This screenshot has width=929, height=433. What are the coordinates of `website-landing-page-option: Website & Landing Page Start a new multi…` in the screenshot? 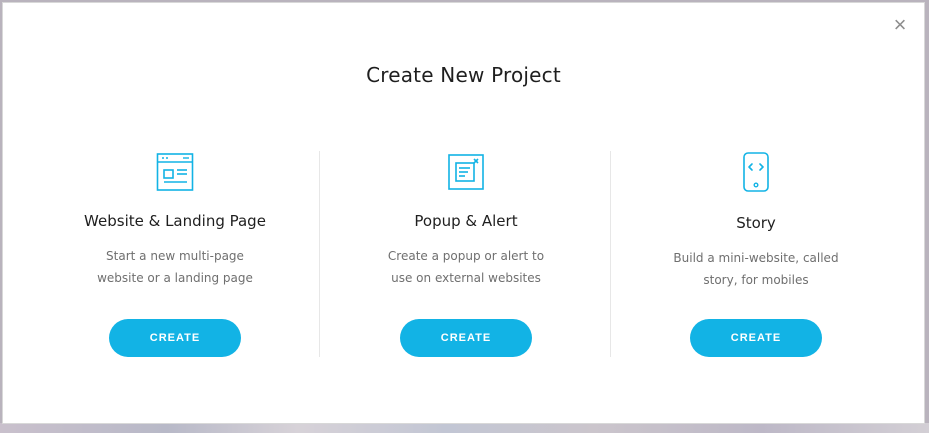 It's located at (175, 254).